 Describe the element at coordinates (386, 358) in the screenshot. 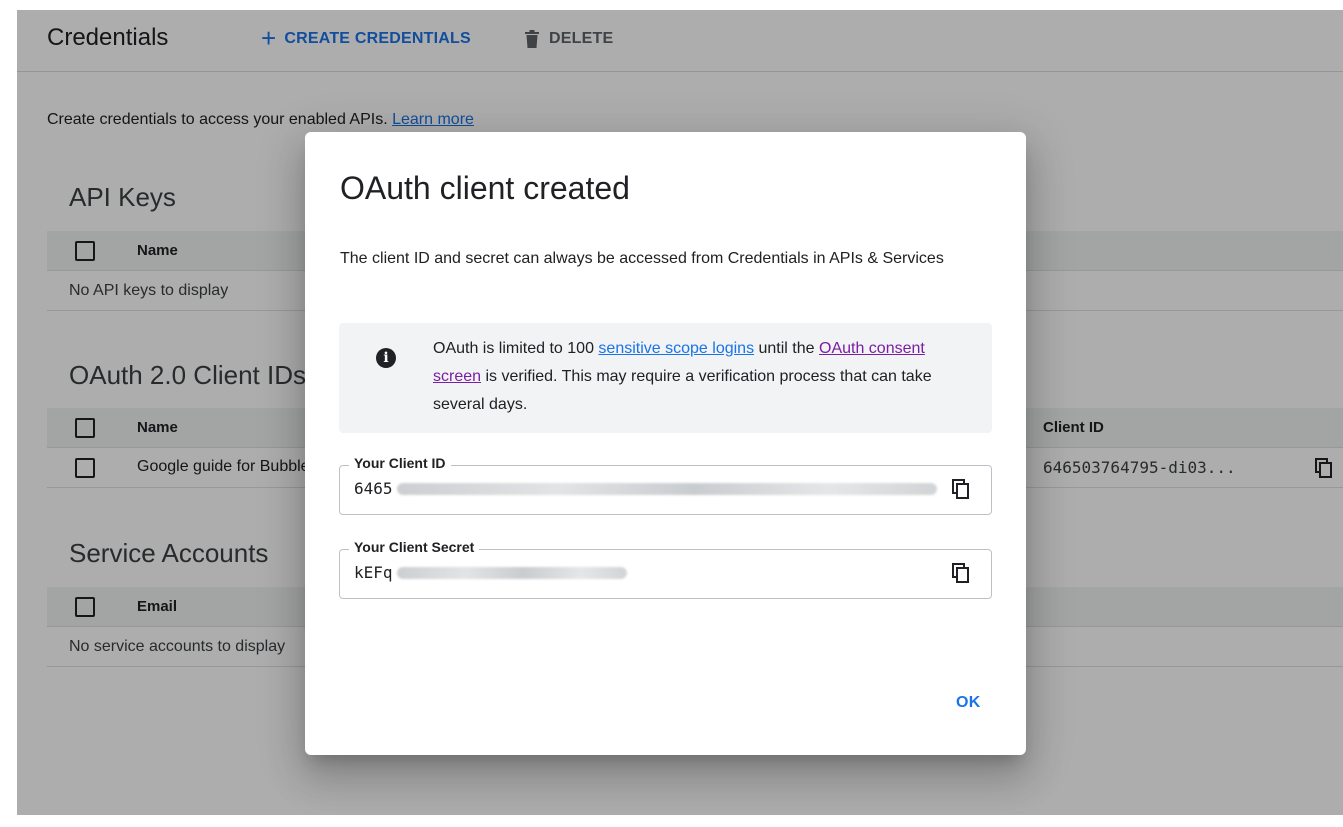

I see `info-icon: i` at that location.